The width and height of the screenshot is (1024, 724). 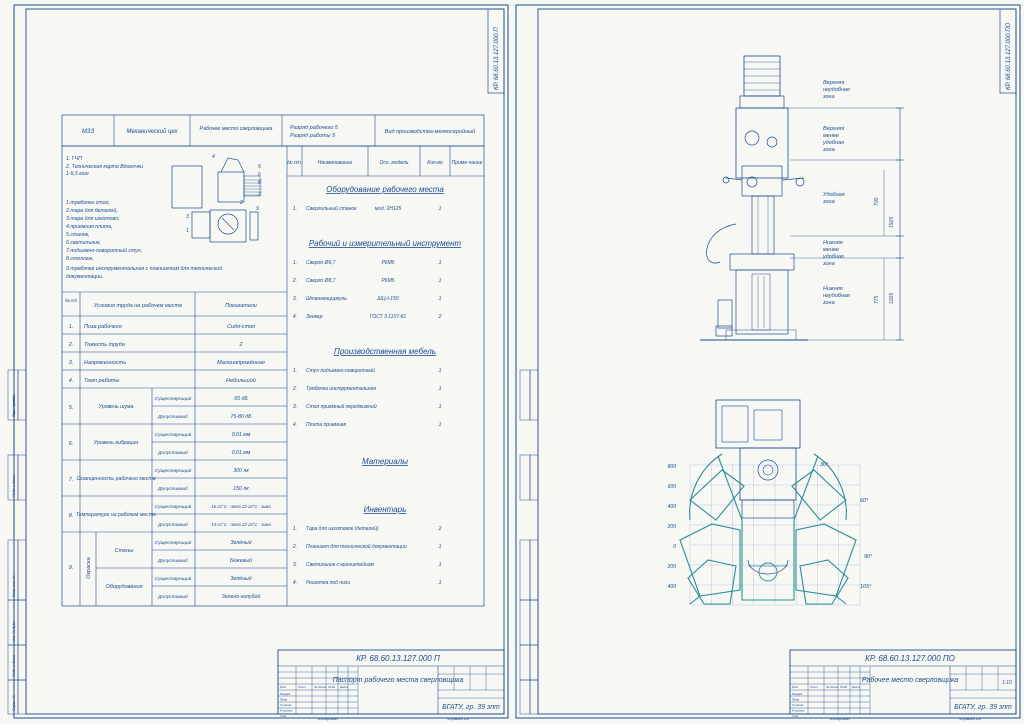 What do you see at coordinates (762, 181) in the screenshot?
I see `feed-box` at bounding box center [762, 181].